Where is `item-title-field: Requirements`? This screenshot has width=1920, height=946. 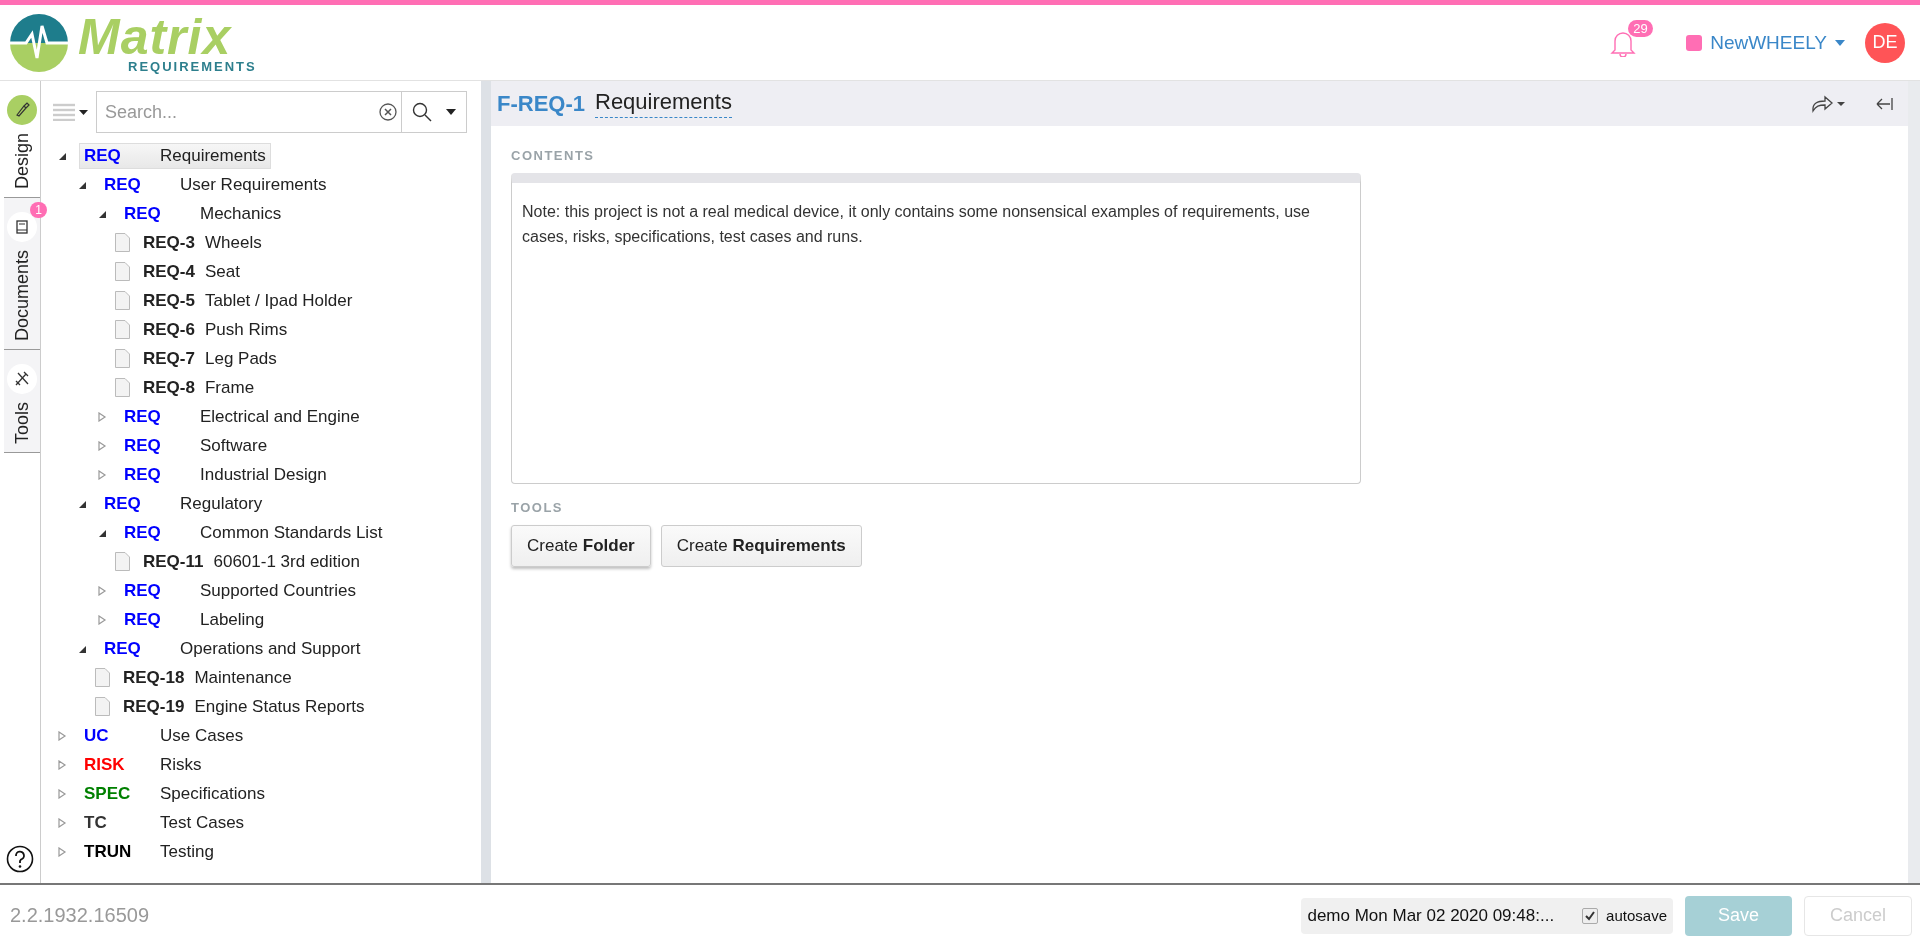
item-title-field: Requirements is located at coordinates (663, 103).